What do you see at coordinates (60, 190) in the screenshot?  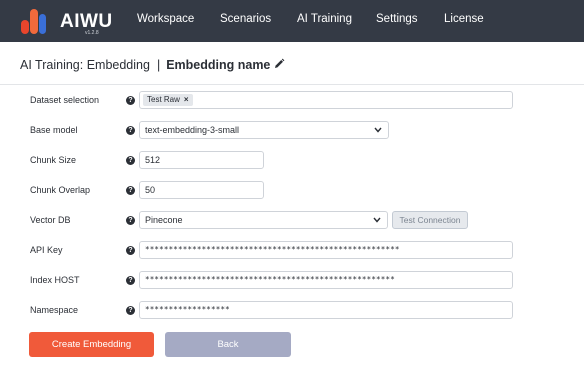 I see `chunk-overlap-label: Chunk Overlap` at bounding box center [60, 190].